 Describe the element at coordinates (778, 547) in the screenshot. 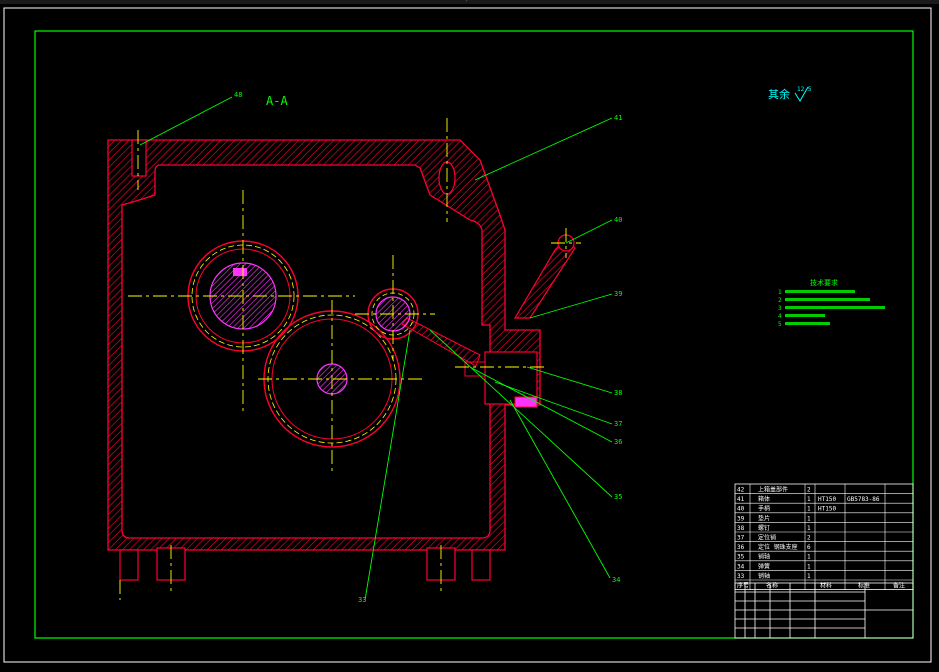

I see `bom-cell-name: 定位 钢珠支座` at that location.